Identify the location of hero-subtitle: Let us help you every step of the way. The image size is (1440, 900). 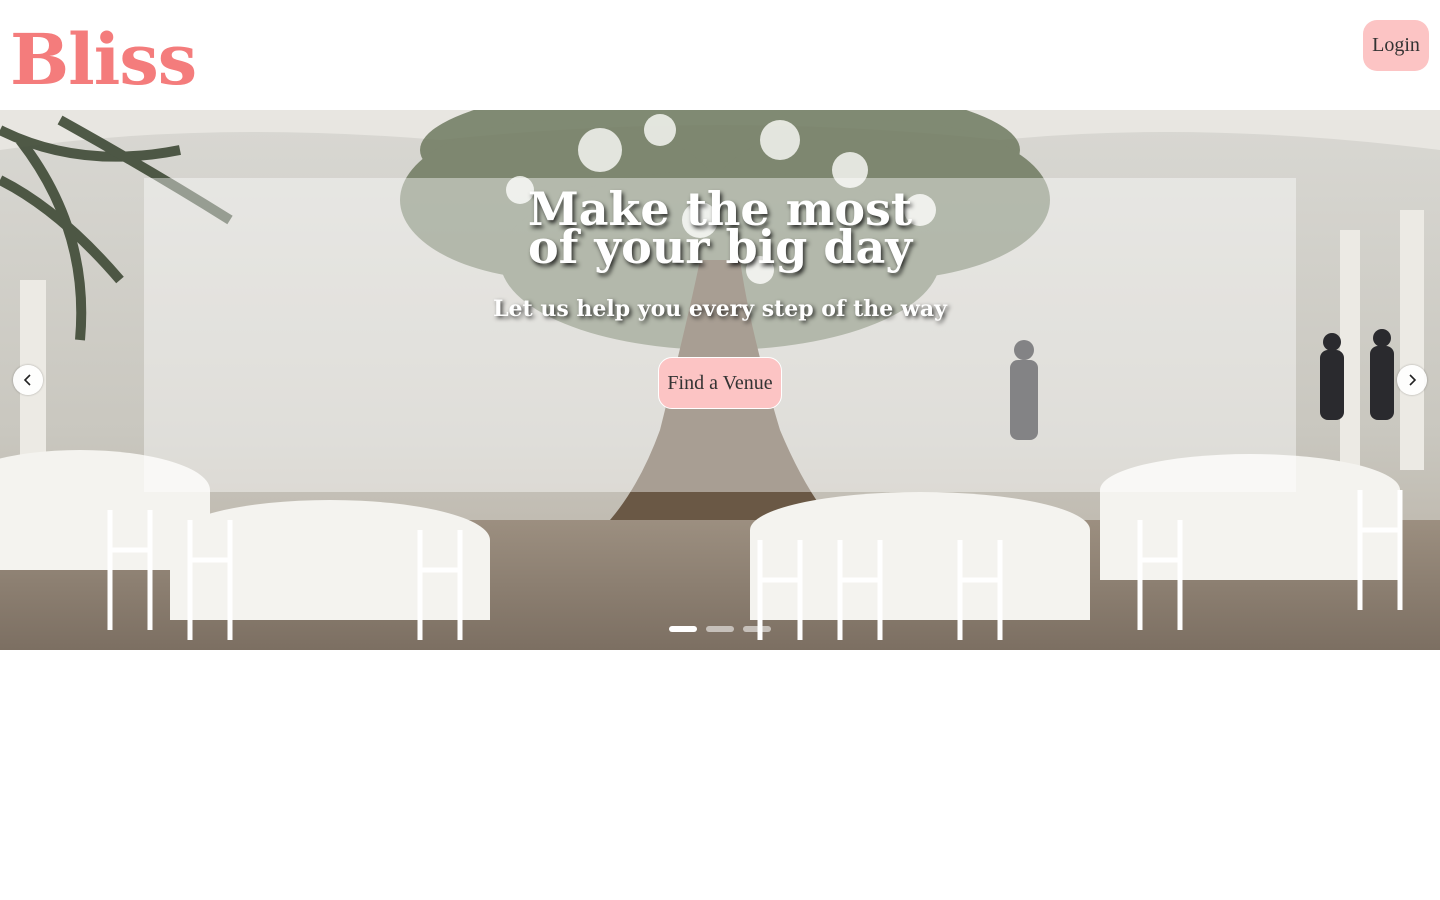
(720, 309).